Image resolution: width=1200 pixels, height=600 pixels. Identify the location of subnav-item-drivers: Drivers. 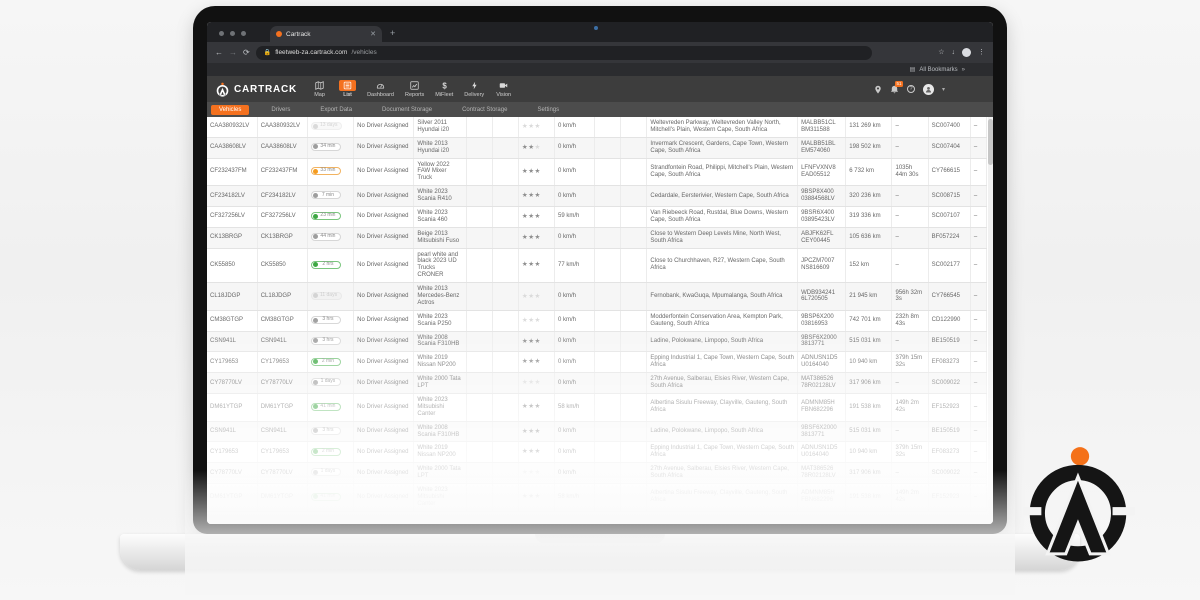
(280, 110).